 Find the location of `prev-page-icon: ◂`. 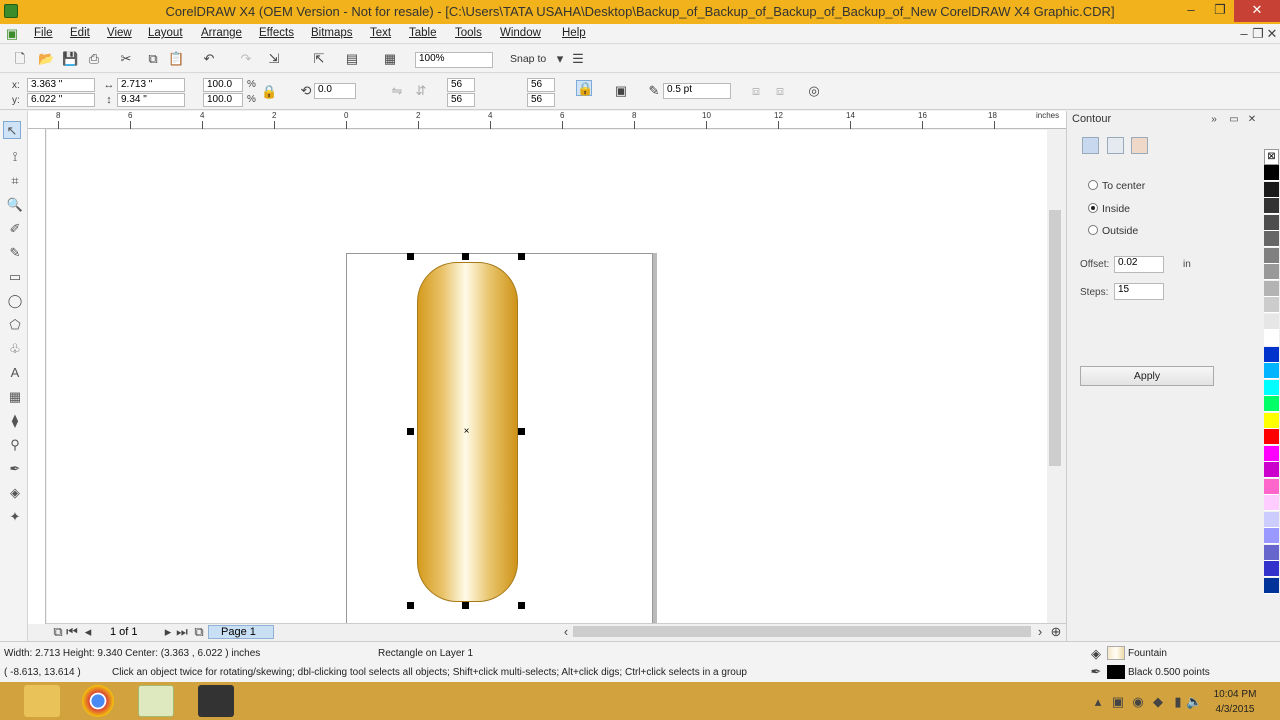

prev-page-icon: ◂ is located at coordinates (88, 632).